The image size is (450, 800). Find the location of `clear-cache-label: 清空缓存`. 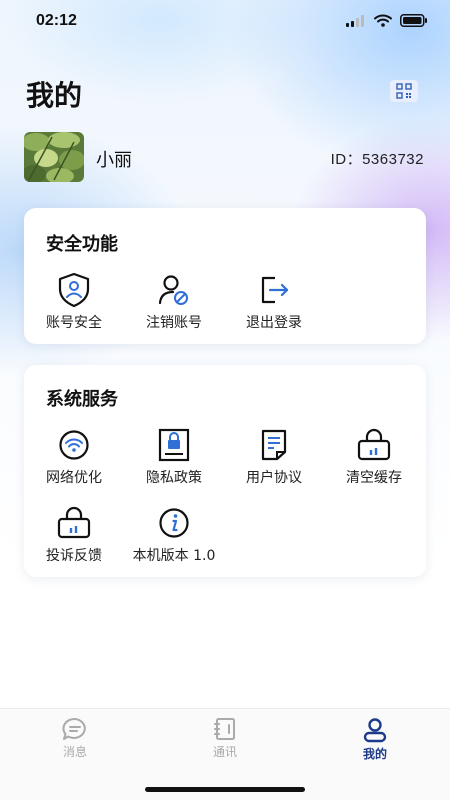

clear-cache-label: 清空缓存 is located at coordinates (374, 478).